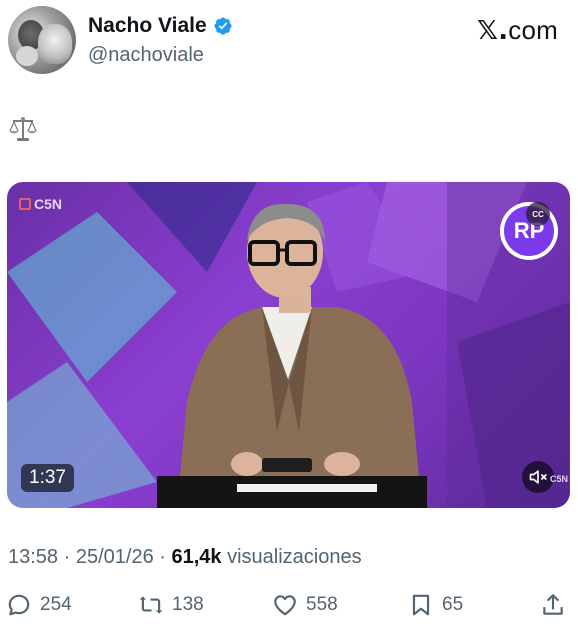 The image size is (578, 638). What do you see at coordinates (19, 605) in the screenshot?
I see `reply-icon` at bounding box center [19, 605].